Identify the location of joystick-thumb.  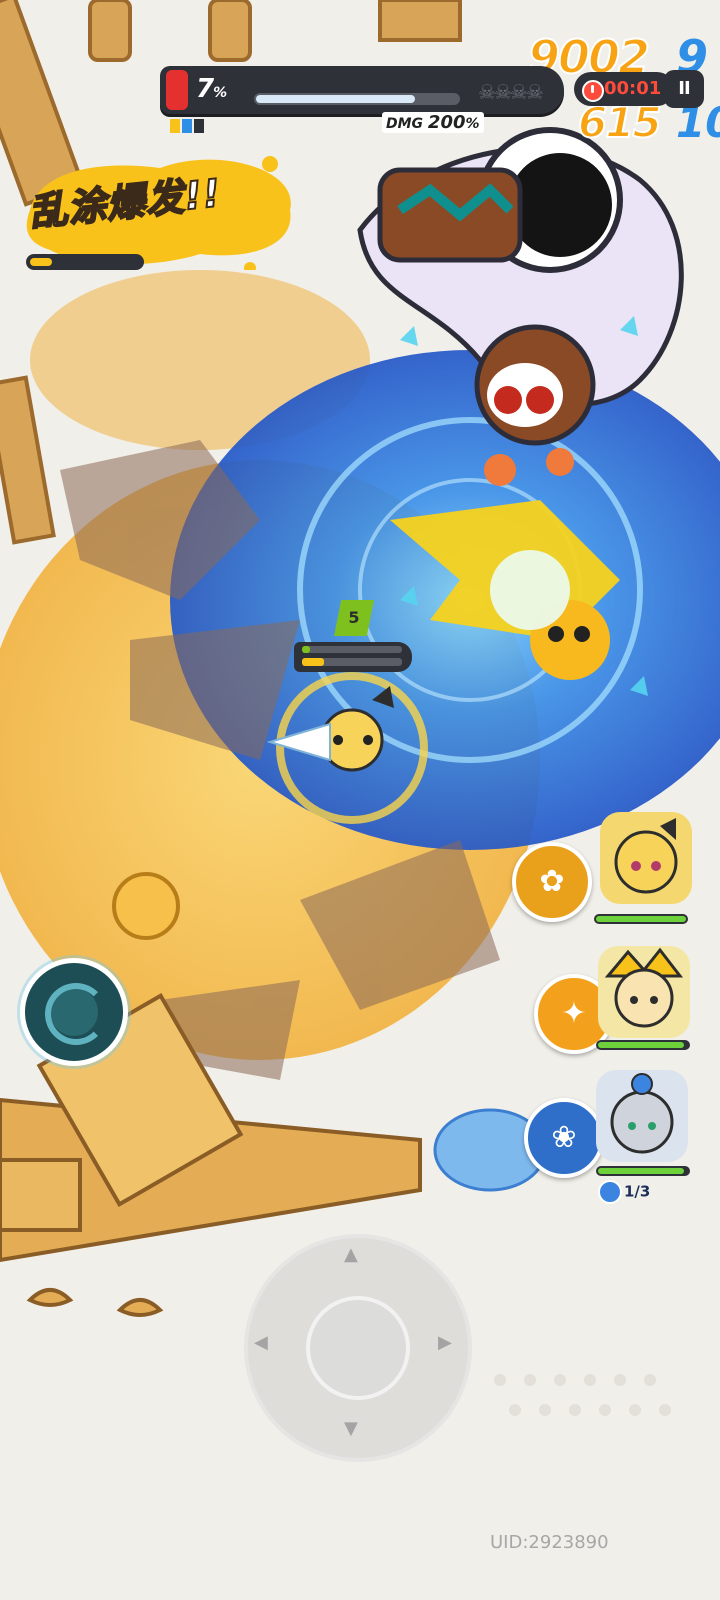
(358, 1348).